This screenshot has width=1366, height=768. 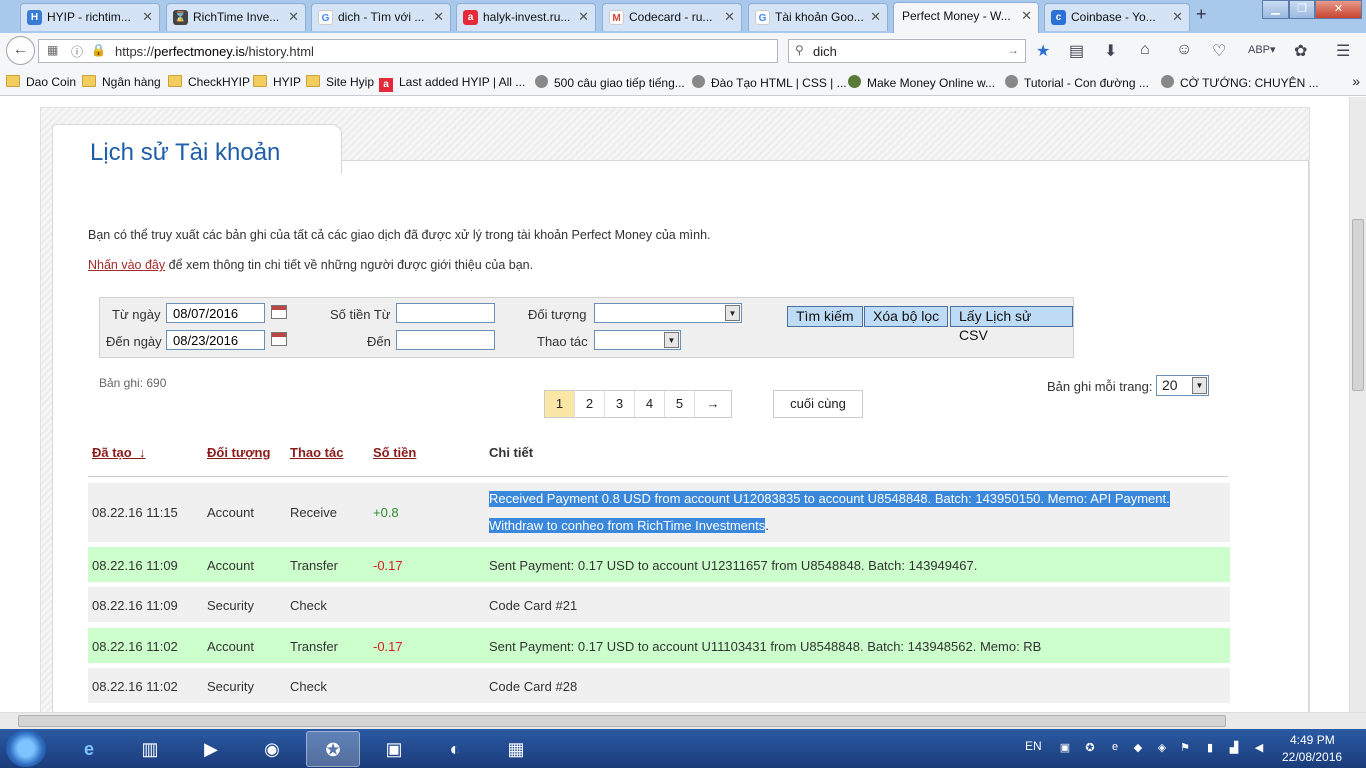 What do you see at coordinates (185, 152) in the screenshot?
I see `page-title: Lịch sử Tài khoản` at bounding box center [185, 152].